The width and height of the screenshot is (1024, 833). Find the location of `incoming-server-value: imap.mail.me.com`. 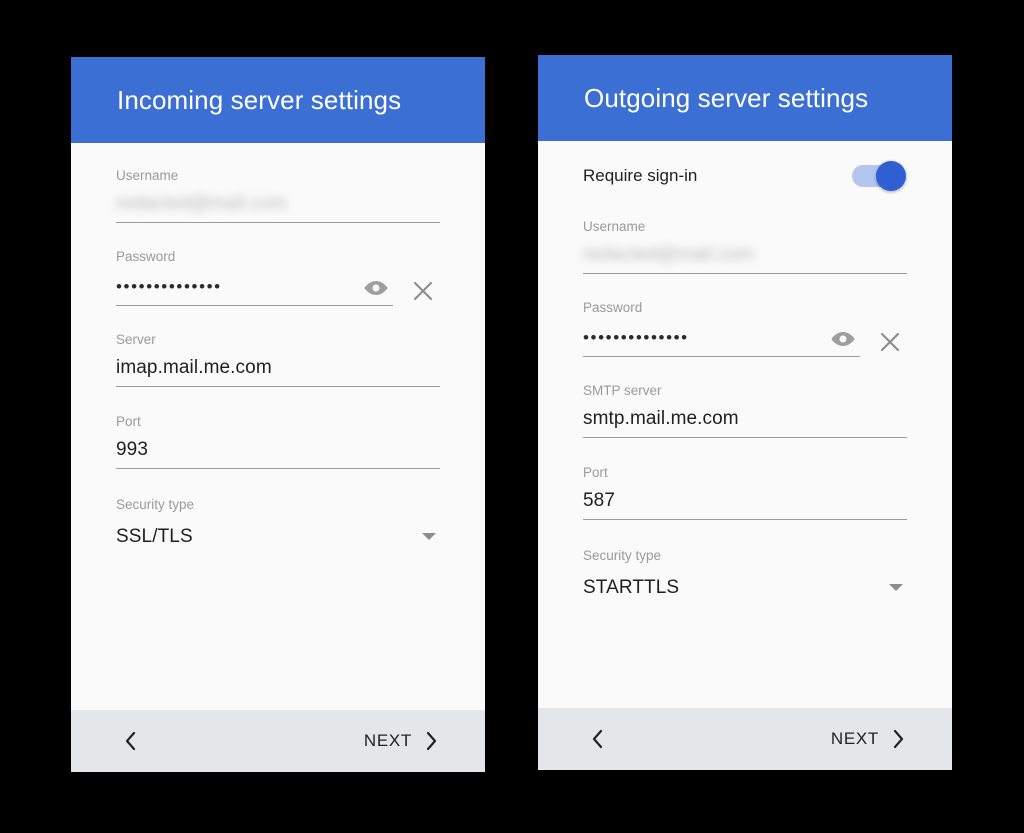

incoming-server-value: imap.mail.me.com is located at coordinates (194, 367).